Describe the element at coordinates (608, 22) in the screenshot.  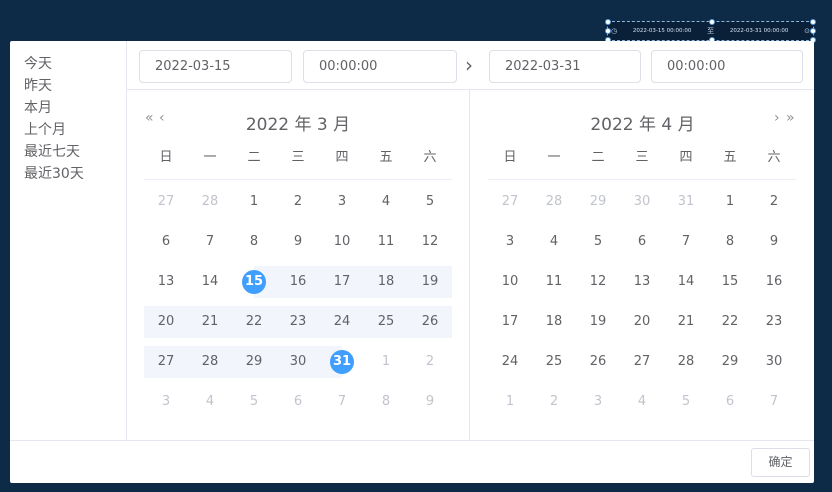
I see `resize-handle` at that location.